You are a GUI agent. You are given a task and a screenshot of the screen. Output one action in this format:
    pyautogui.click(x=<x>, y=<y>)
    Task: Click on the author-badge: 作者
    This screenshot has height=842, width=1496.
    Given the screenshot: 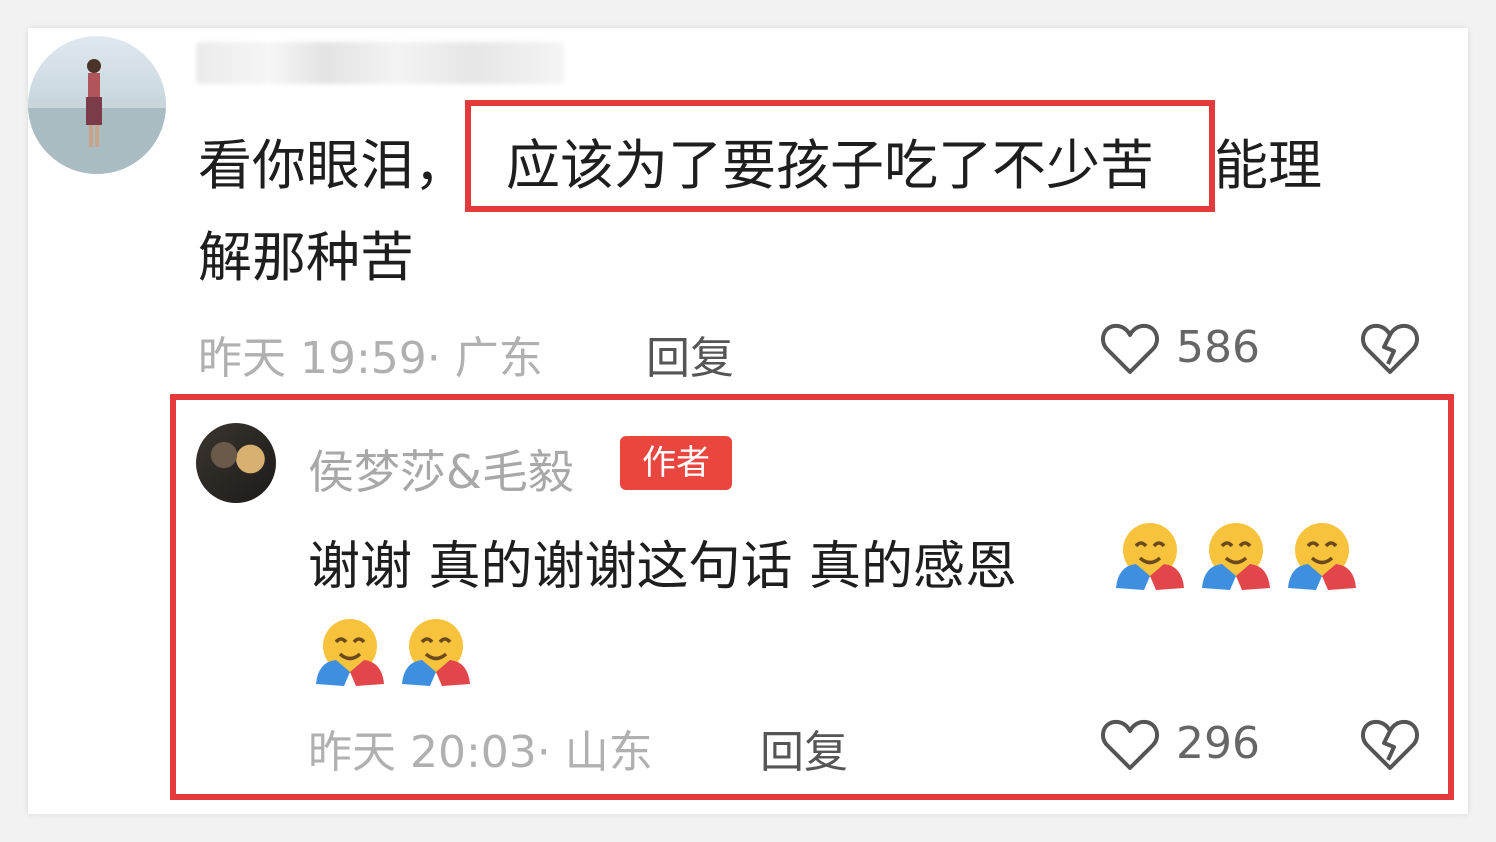 What is the action you would take?
    pyautogui.click(x=676, y=463)
    